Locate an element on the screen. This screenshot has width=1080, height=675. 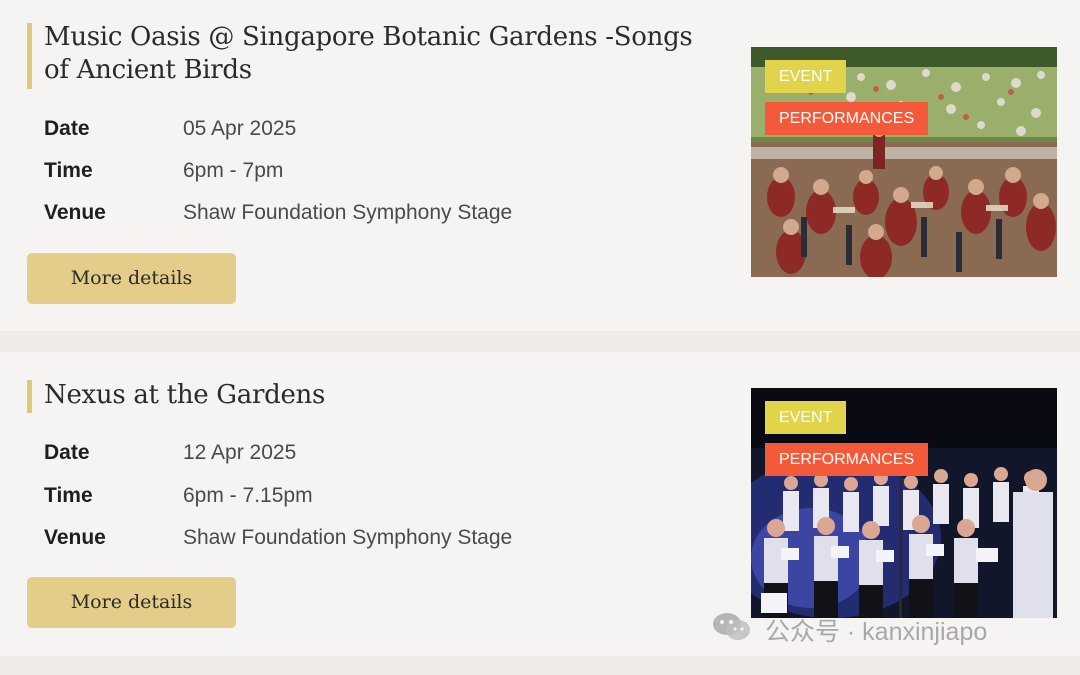
watermark: 公众号 · kanxinjiapo is located at coordinates (849, 632).